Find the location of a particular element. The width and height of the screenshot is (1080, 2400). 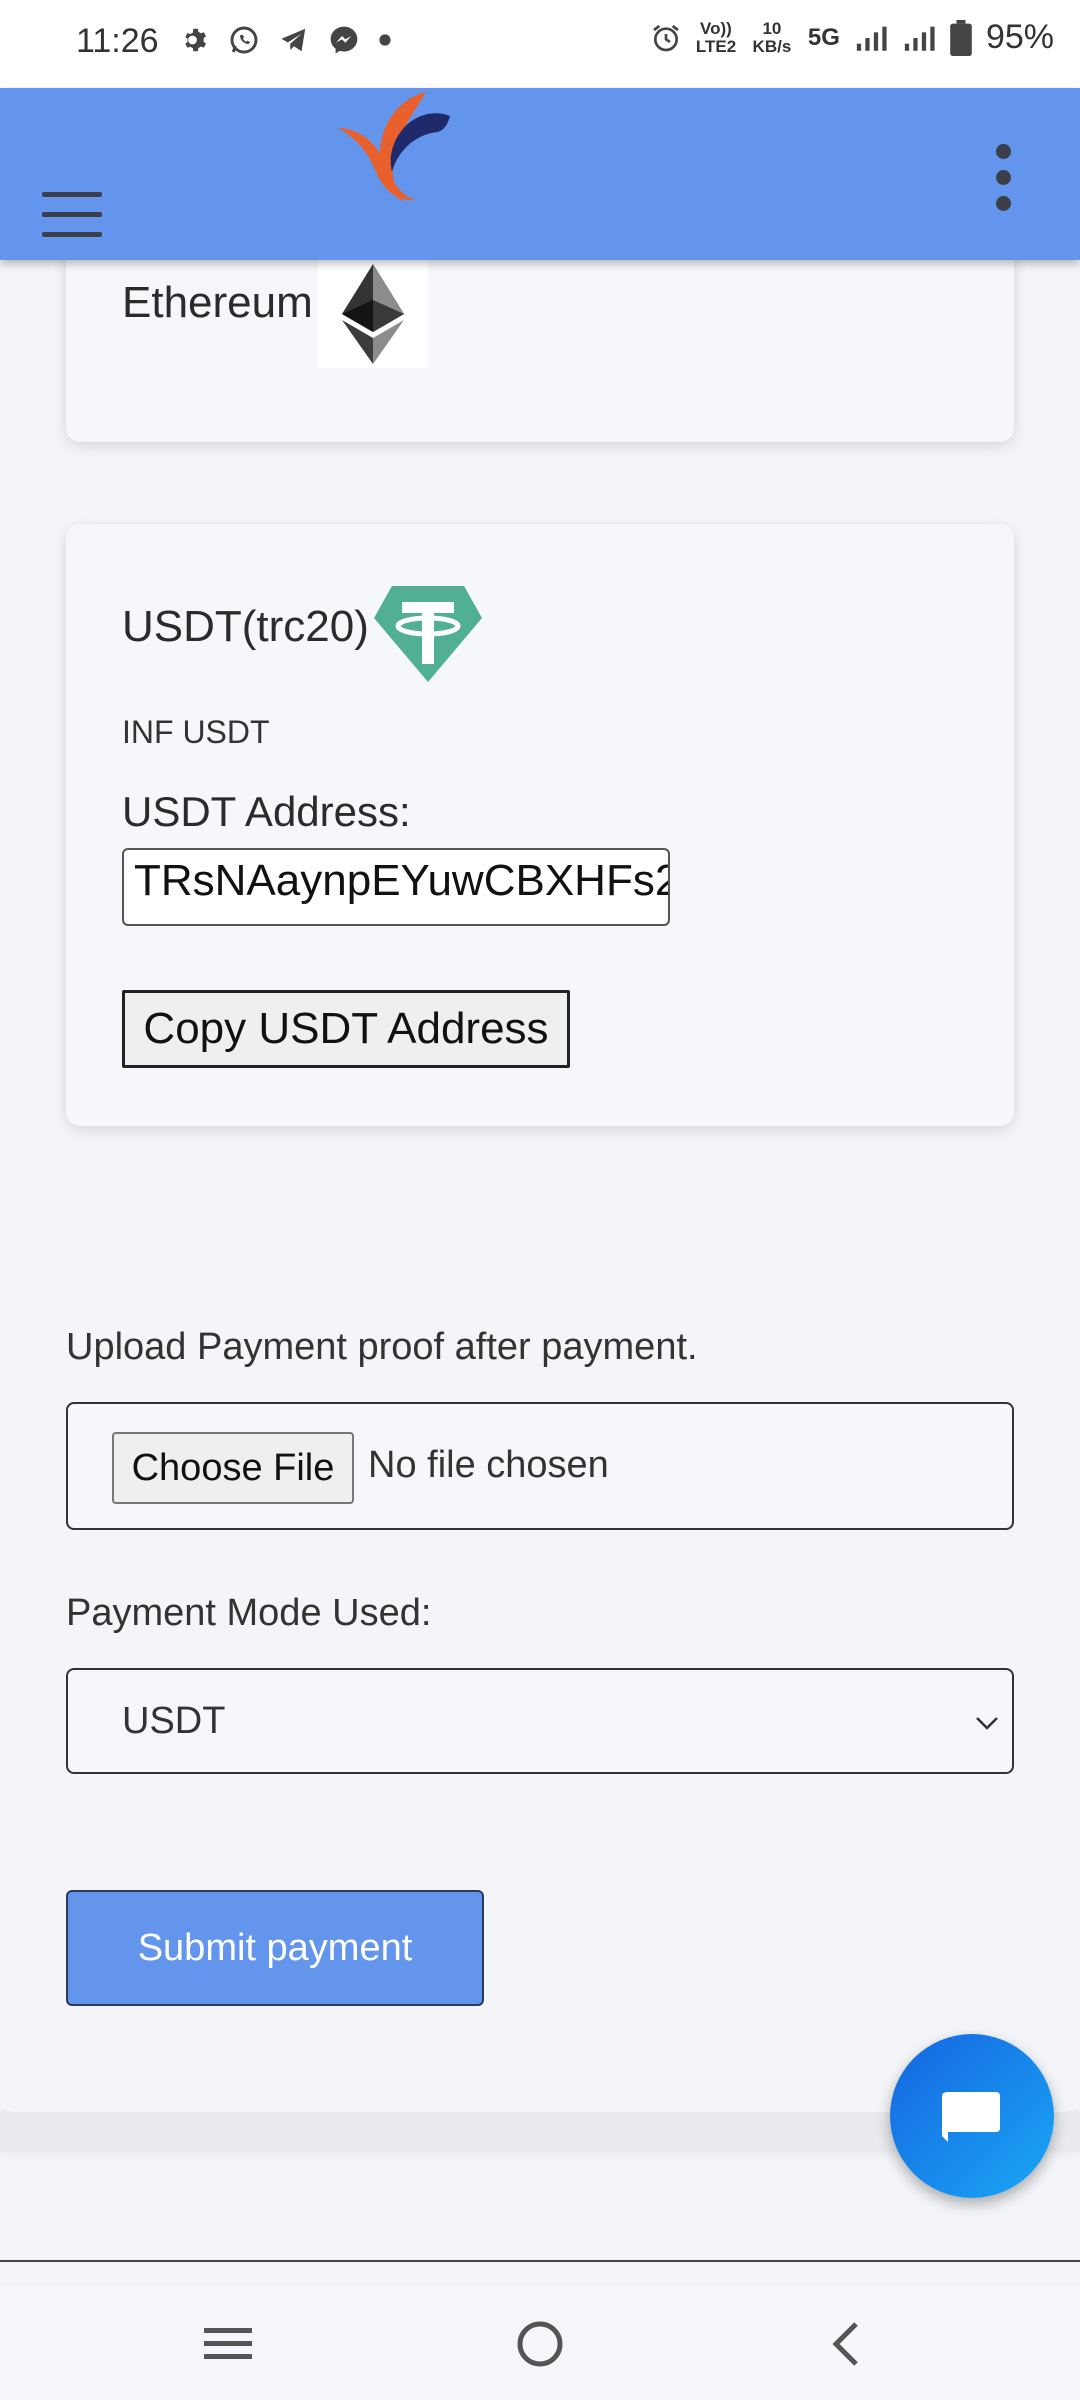

payment-mode-label: Payment Mode Used: is located at coordinates (249, 1613).